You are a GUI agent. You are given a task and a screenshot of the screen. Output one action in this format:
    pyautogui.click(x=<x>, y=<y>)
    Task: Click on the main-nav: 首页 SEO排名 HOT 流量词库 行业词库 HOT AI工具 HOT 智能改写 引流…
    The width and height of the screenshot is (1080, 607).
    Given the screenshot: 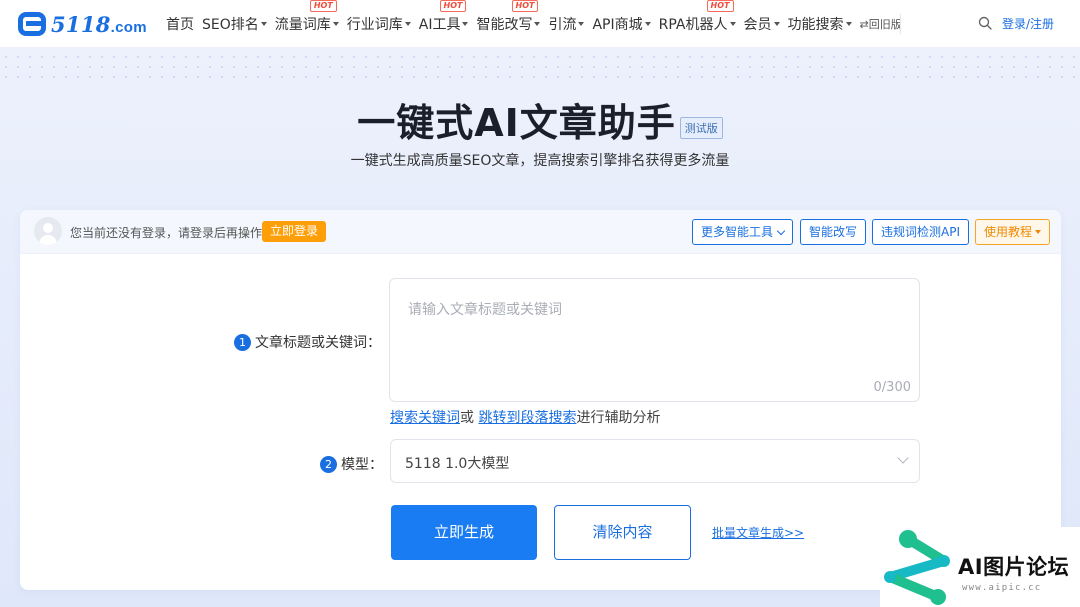 What is the action you would take?
    pyautogui.click(x=538, y=24)
    